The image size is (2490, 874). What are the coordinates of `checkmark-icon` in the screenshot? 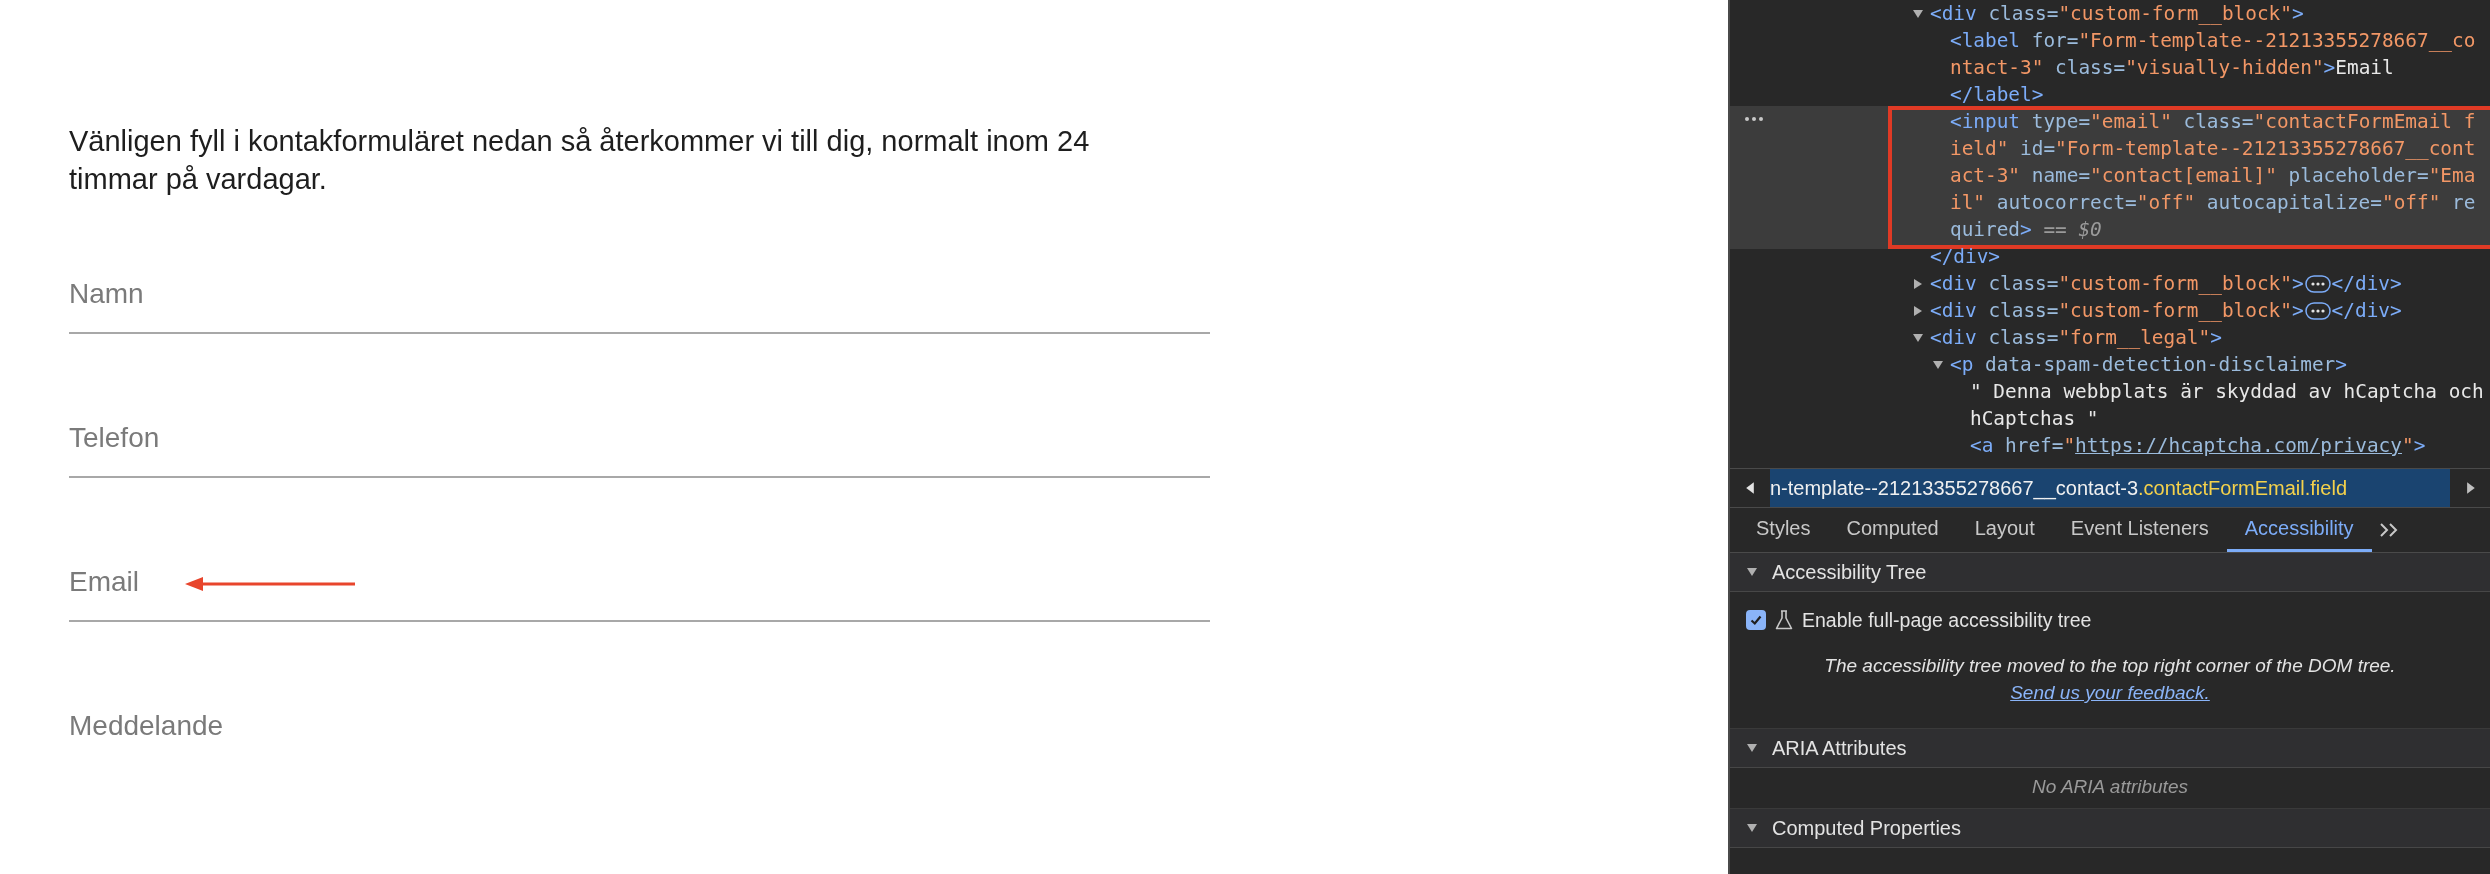 It's located at (1756, 620).